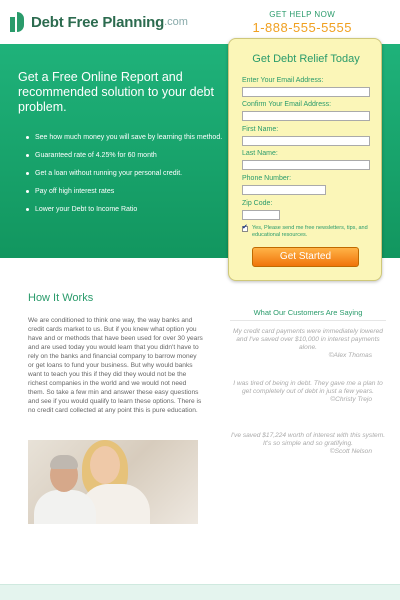 The height and width of the screenshot is (600, 400). What do you see at coordinates (306, 165) in the screenshot?
I see `last-name-input` at bounding box center [306, 165].